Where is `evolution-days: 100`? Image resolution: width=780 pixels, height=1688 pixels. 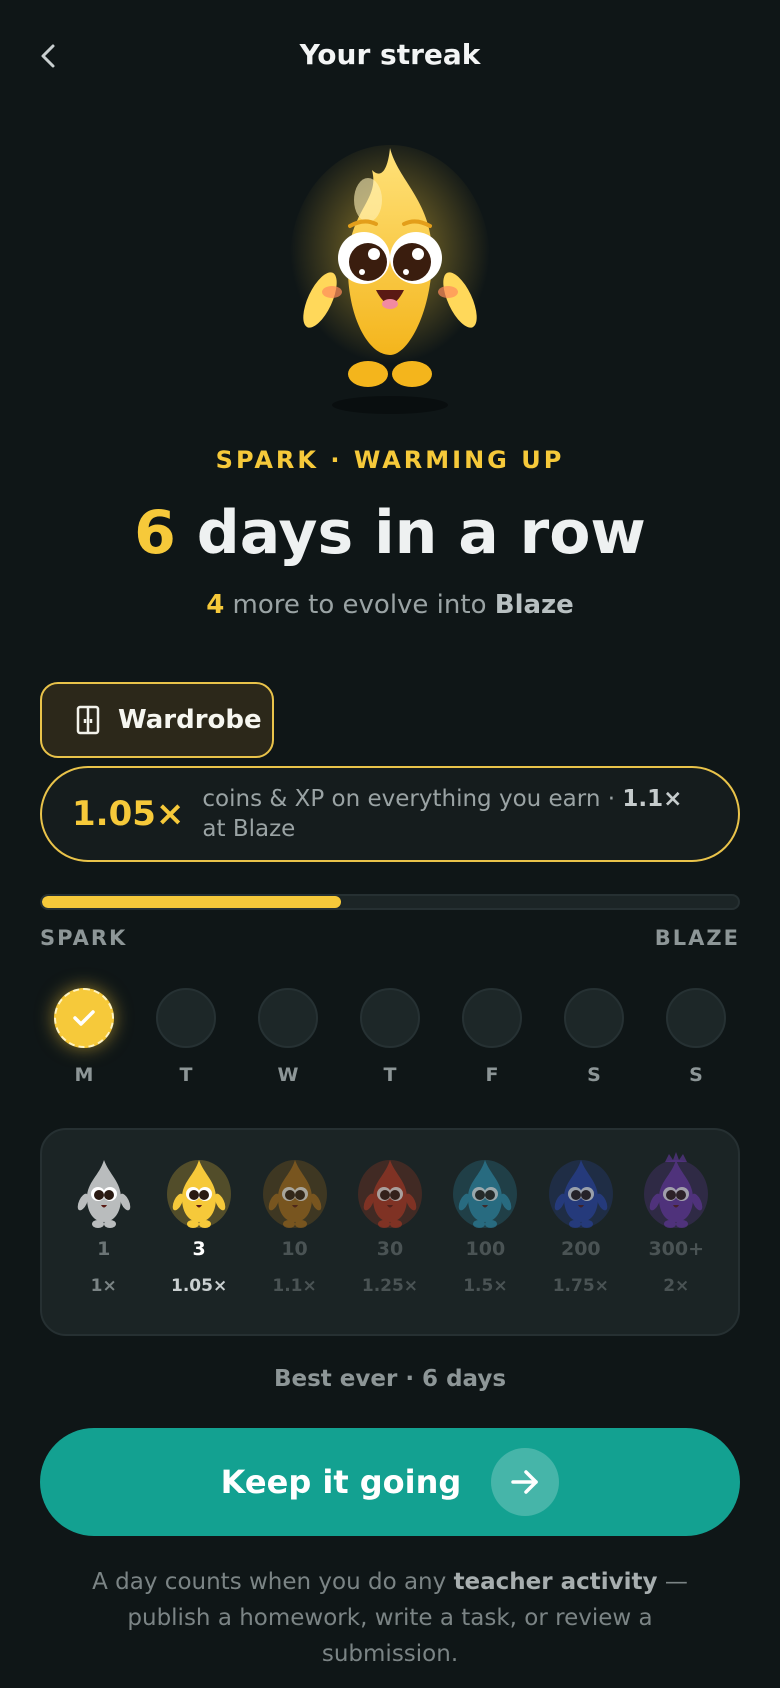 evolution-days: 100 is located at coordinates (485, 1249).